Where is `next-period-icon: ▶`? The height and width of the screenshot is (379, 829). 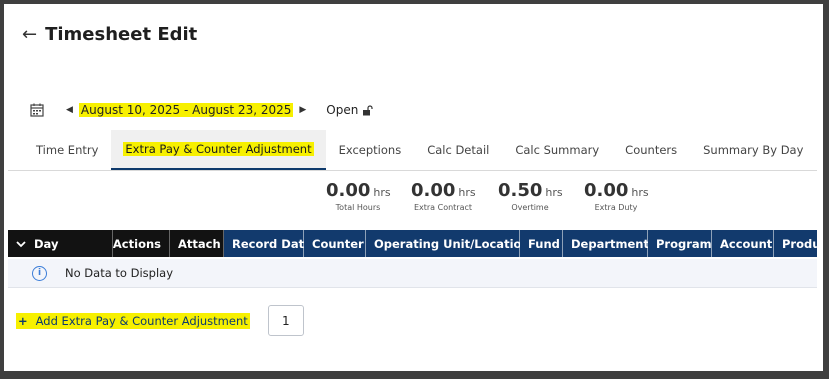 next-period-icon: ▶ is located at coordinates (302, 110).